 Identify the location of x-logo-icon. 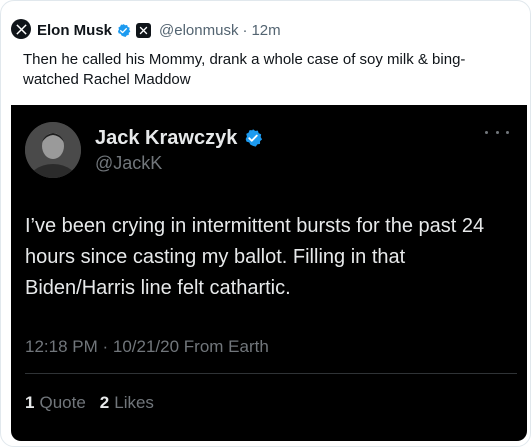
(21, 29).